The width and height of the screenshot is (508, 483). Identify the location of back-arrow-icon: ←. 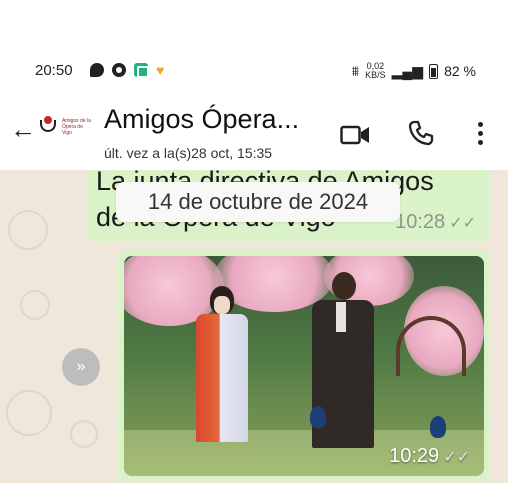
(23, 129).